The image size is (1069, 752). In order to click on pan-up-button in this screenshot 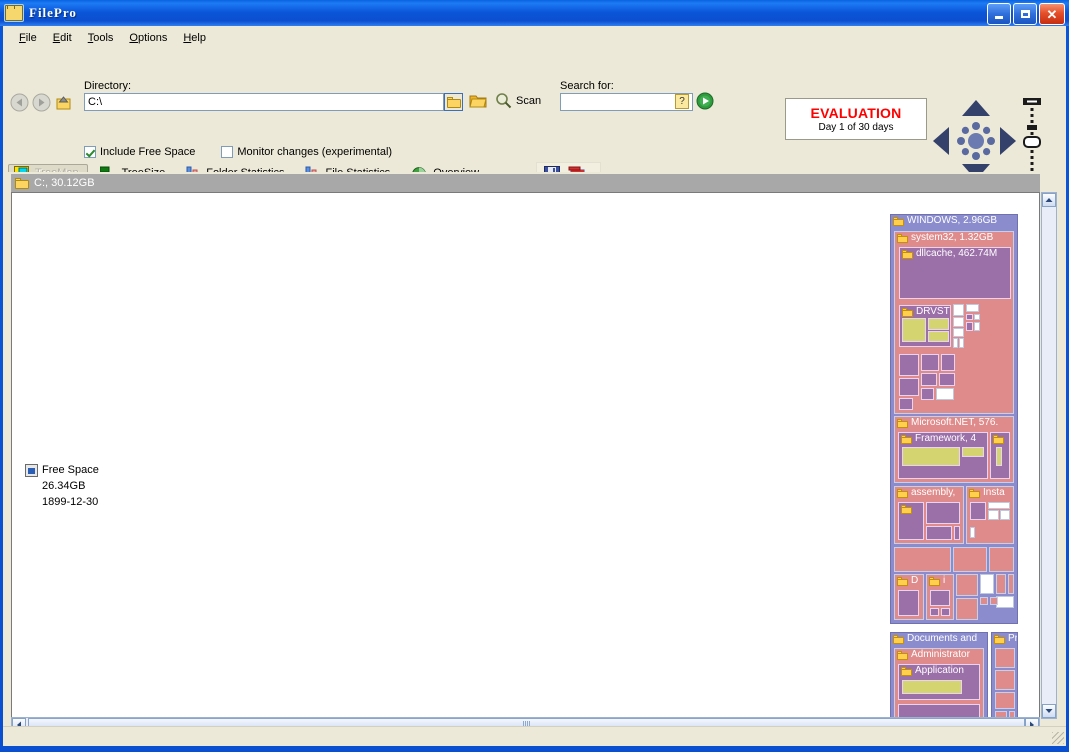, I will do `click(976, 108)`.